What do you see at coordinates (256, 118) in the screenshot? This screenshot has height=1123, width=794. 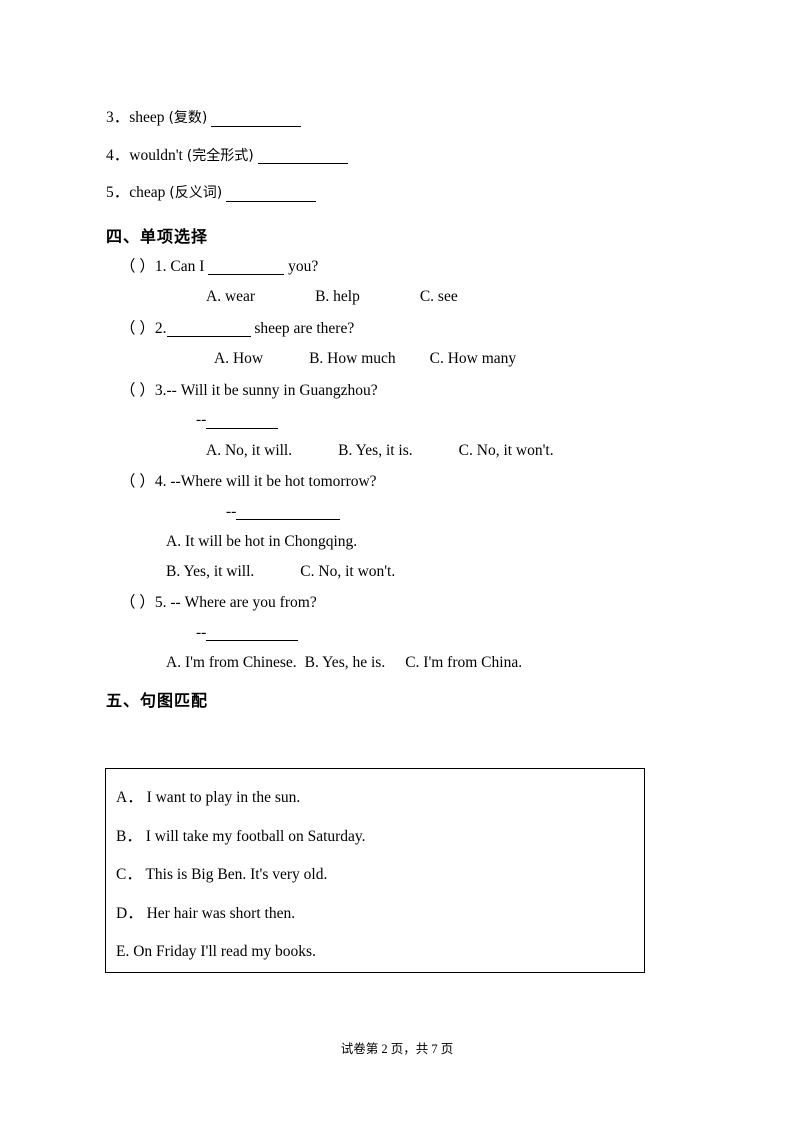 I see `fill-item-3-blank` at bounding box center [256, 118].